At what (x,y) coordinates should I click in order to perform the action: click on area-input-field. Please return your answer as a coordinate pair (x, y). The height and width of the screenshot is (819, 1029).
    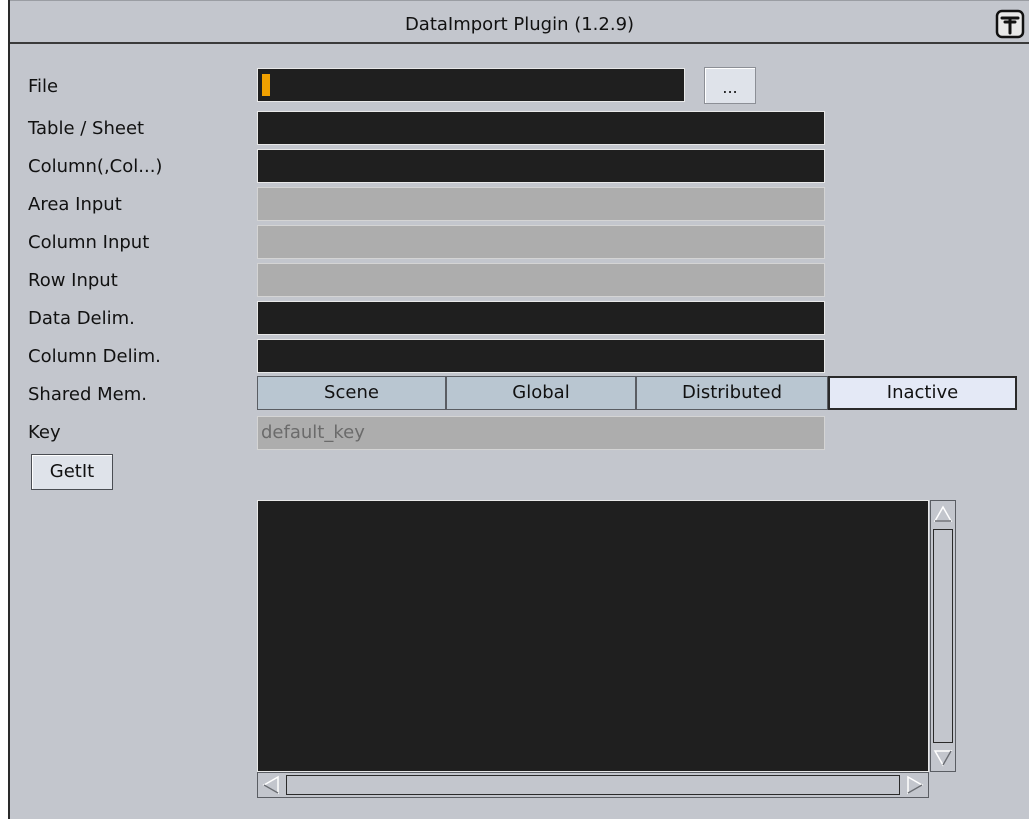
    Looking at the image, I should click on (541, 204).